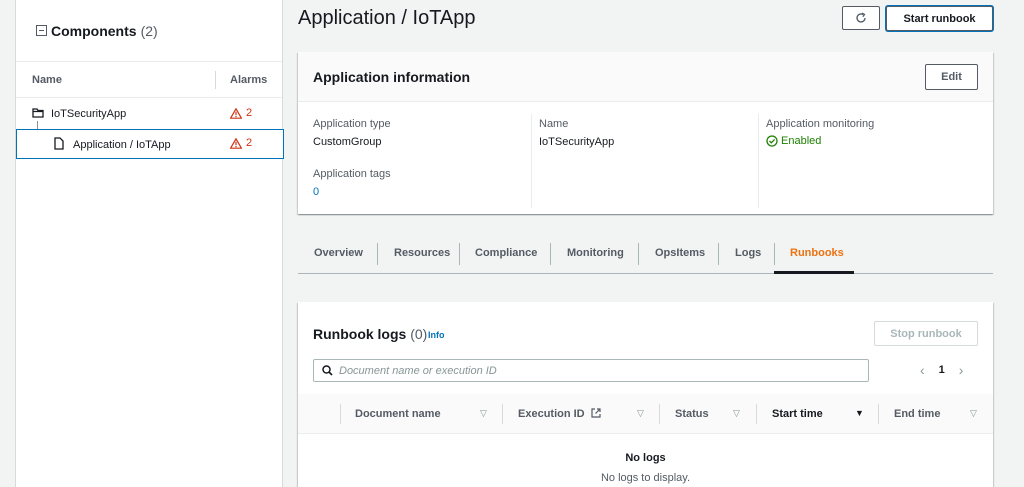  I want to click on external-link-icon, so click(596, 413).